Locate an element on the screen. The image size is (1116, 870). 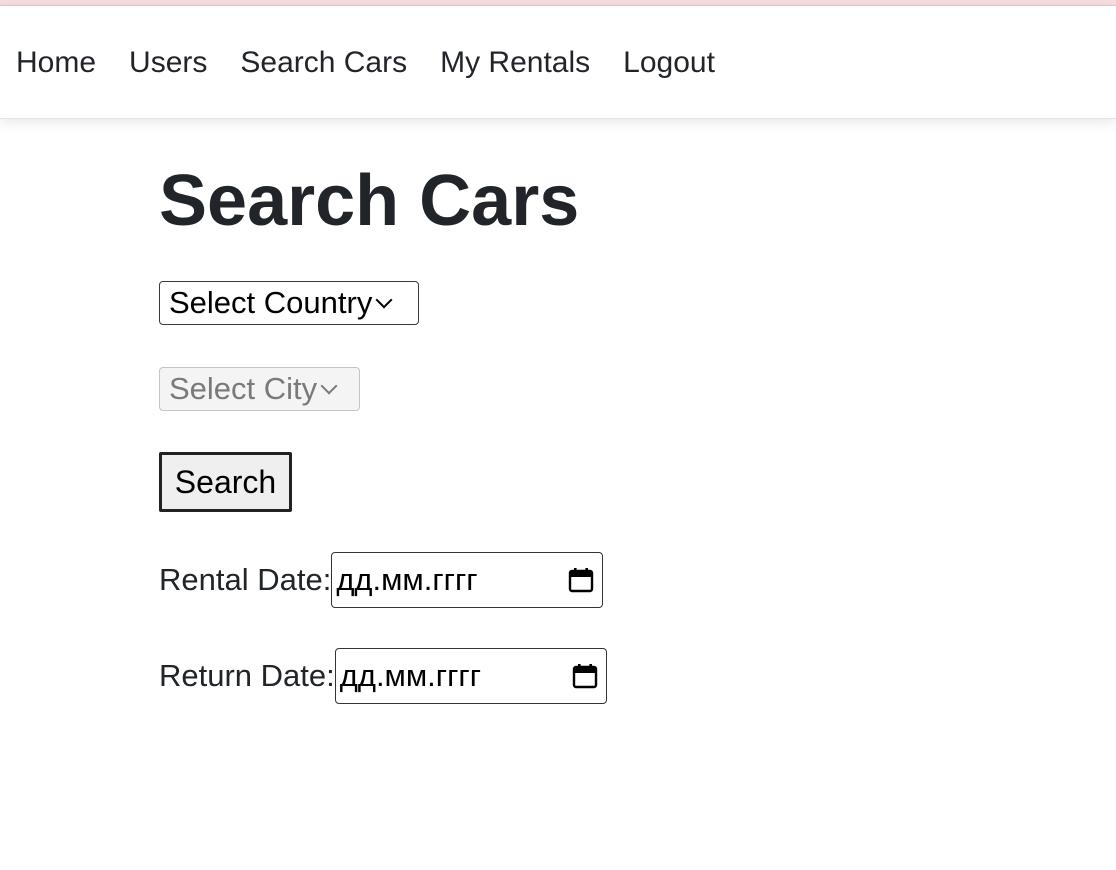
return-date-placeholder: дд.мм.гггг is located at coordinates (410, 675).